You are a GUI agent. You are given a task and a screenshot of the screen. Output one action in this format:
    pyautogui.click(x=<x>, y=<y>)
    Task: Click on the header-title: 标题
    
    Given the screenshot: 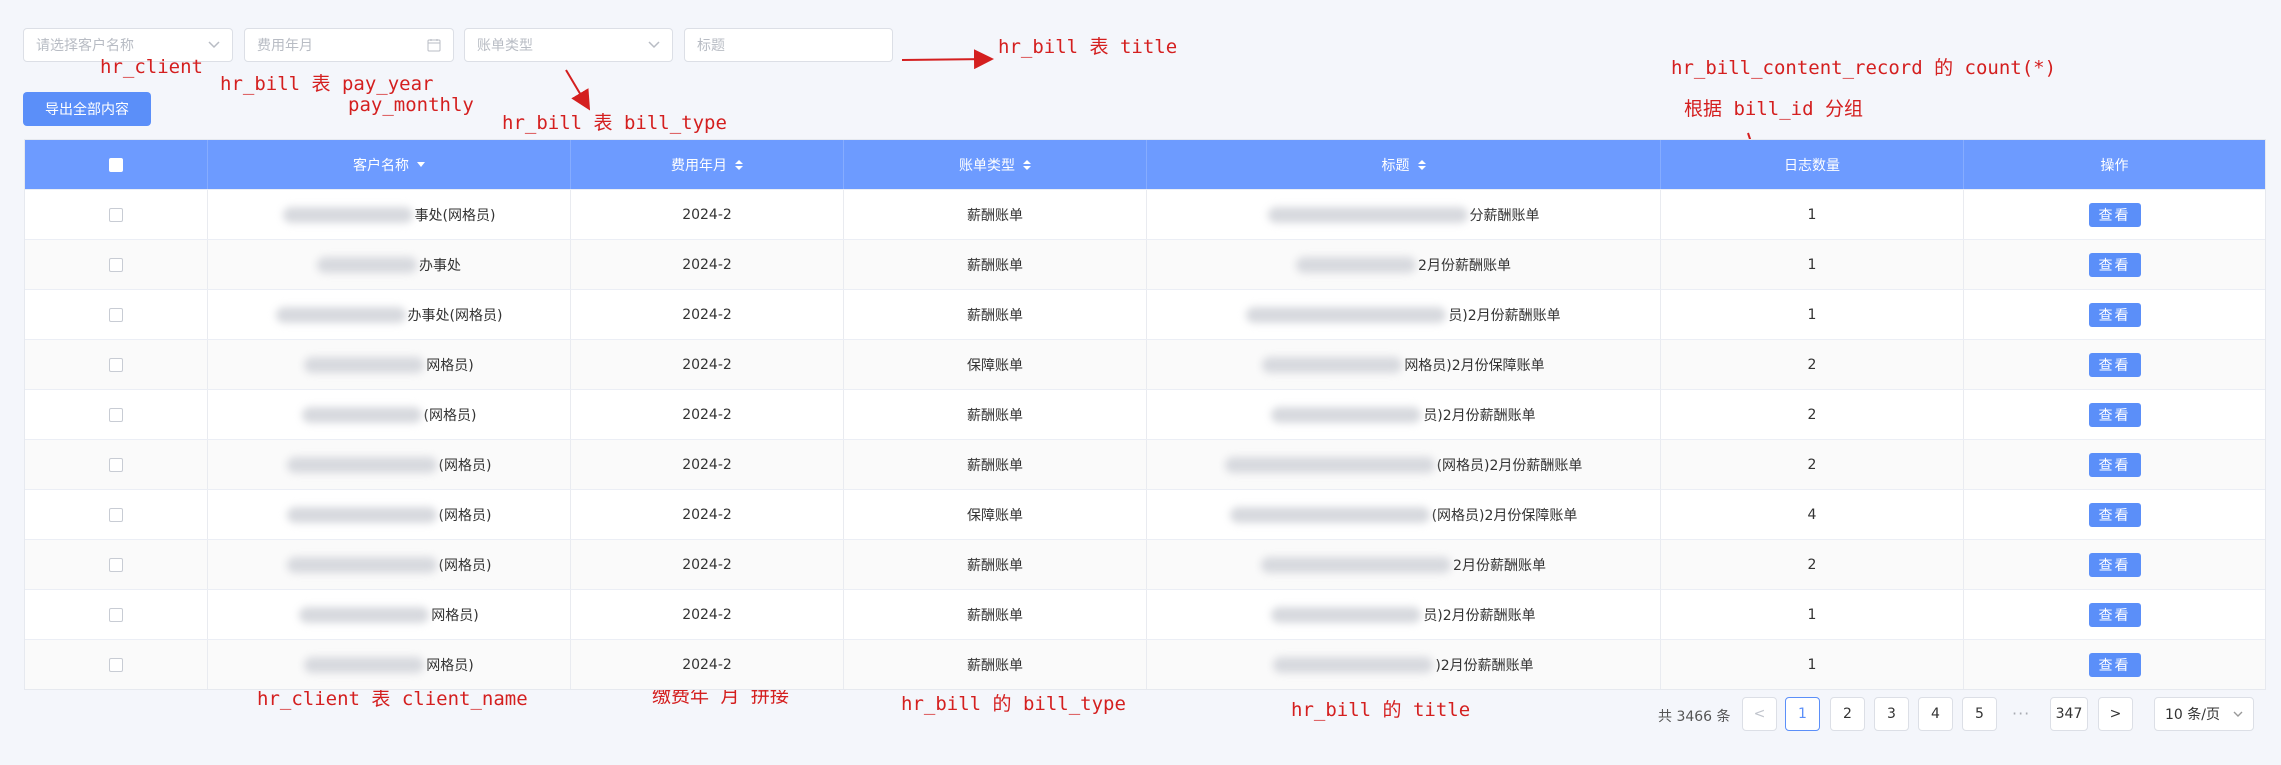 What is the action you would take?
    pyautogui.click(x=1404, y=164)
    